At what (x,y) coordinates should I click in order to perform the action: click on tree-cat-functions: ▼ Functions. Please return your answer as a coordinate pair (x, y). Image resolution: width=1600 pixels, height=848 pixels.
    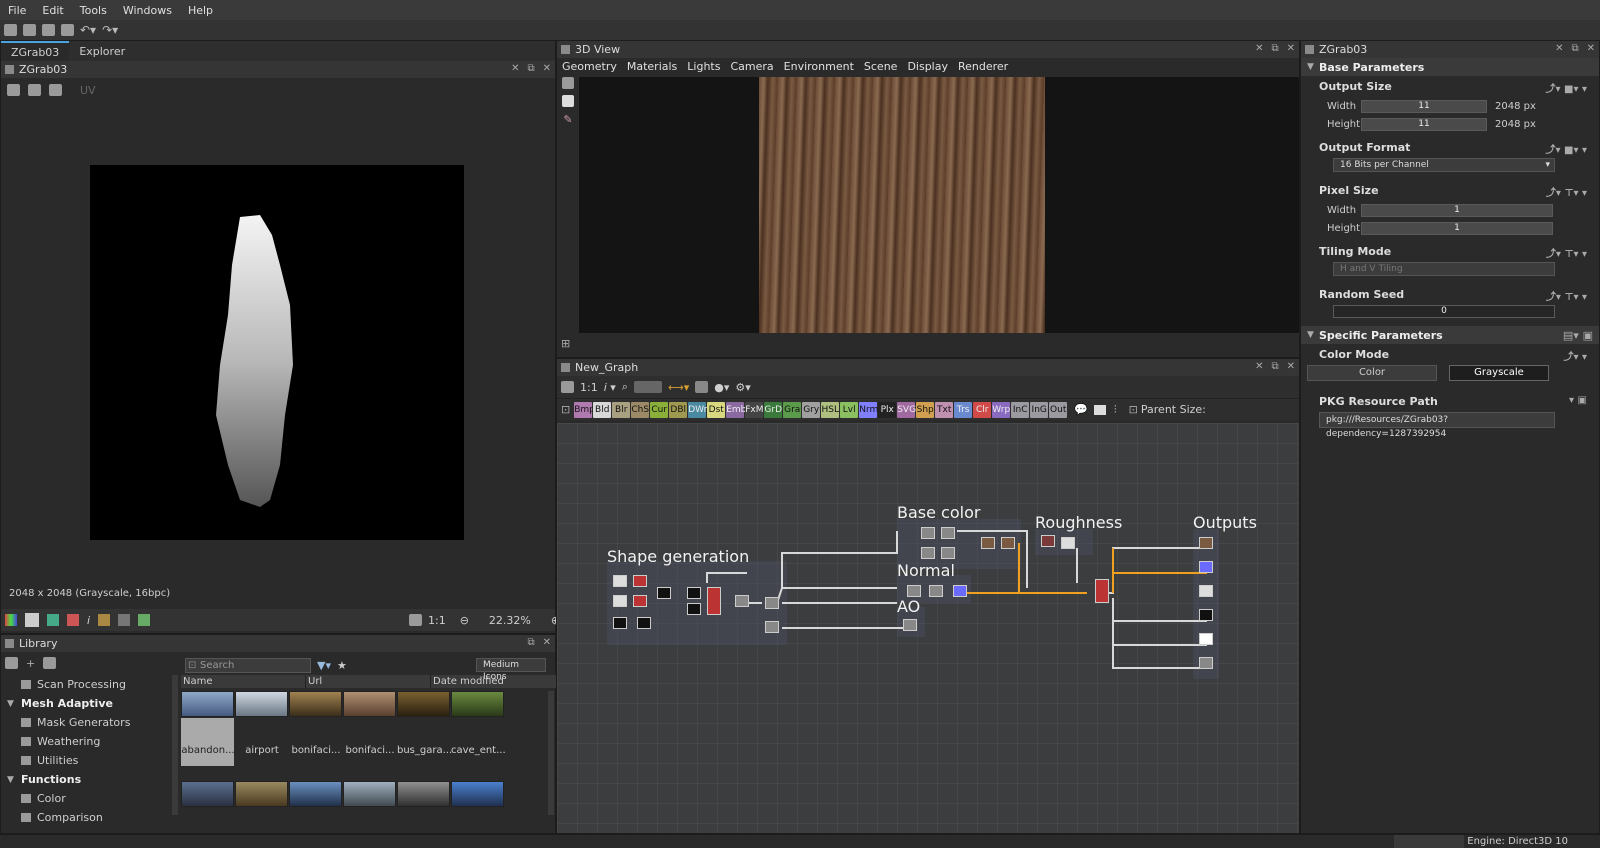
    Looking at the image, I should click on (88, 779).